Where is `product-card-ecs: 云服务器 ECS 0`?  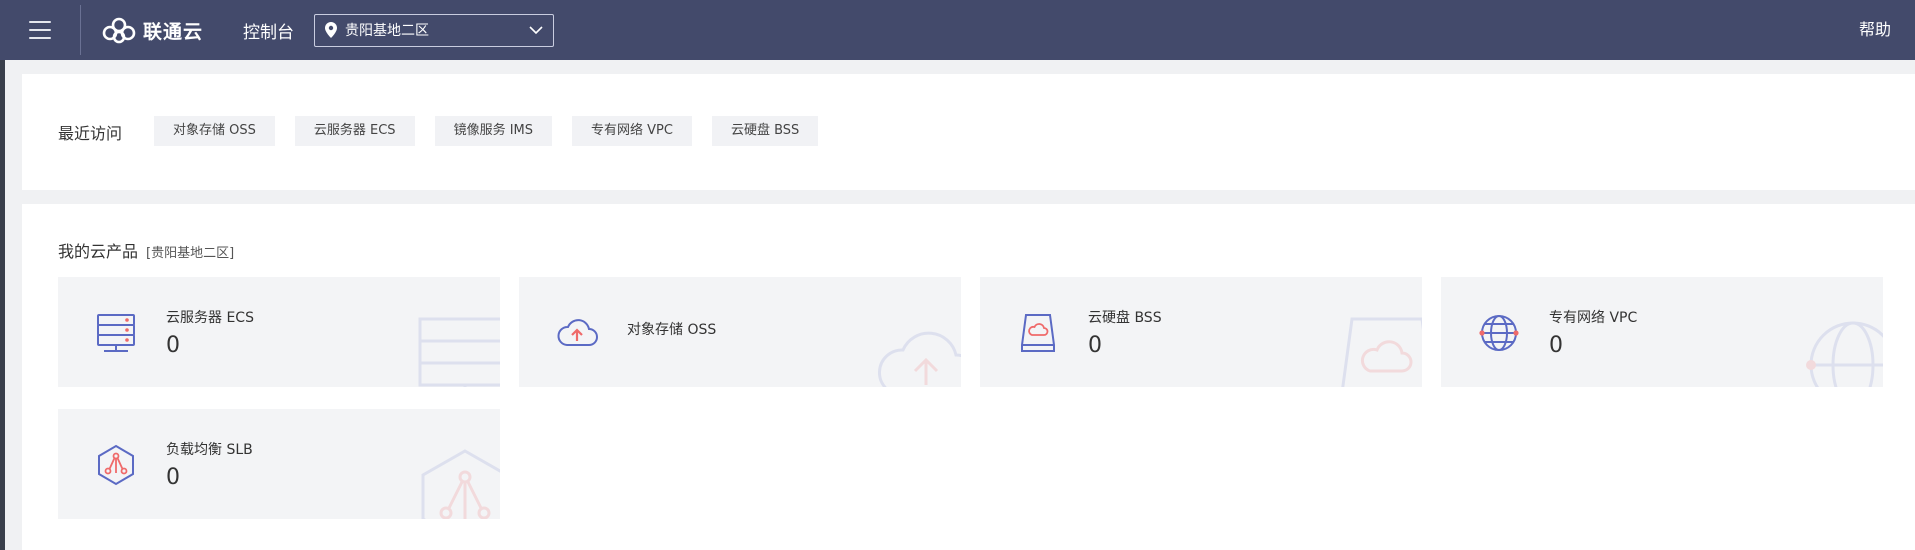
product-card-ecs: 云服务器 ECS 0 is located at coordinates (279, 332).